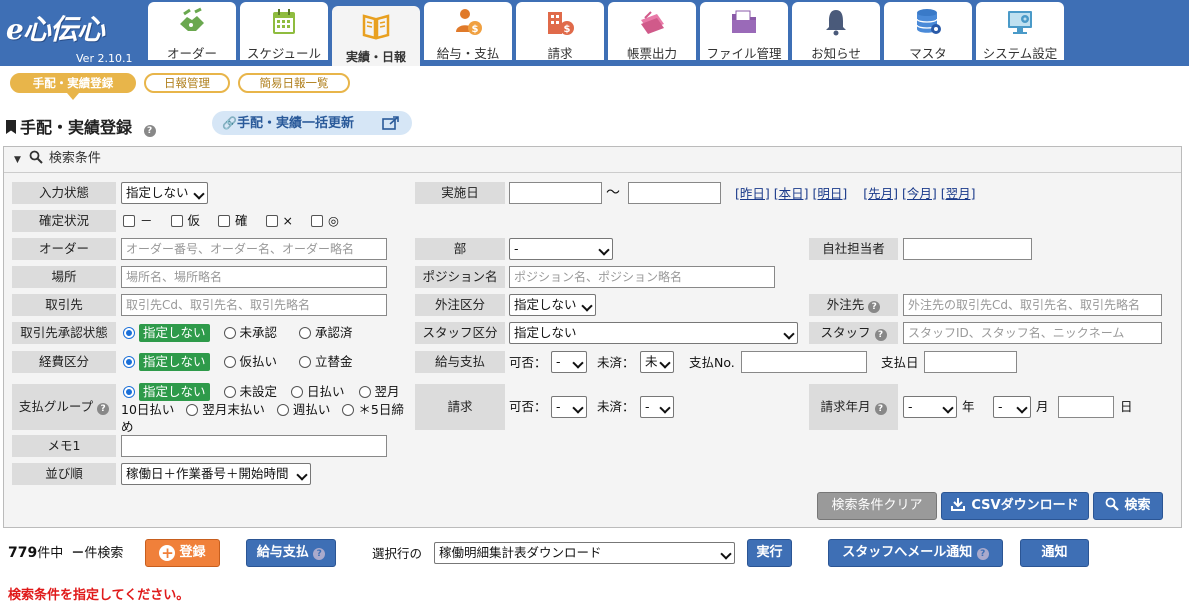 This screenshot has height=610, width=1189. What do you see at coordinates (284, 31) in the screenshot?
I see `tab-schedule: スケジュール` at bounding box center [284, 31].